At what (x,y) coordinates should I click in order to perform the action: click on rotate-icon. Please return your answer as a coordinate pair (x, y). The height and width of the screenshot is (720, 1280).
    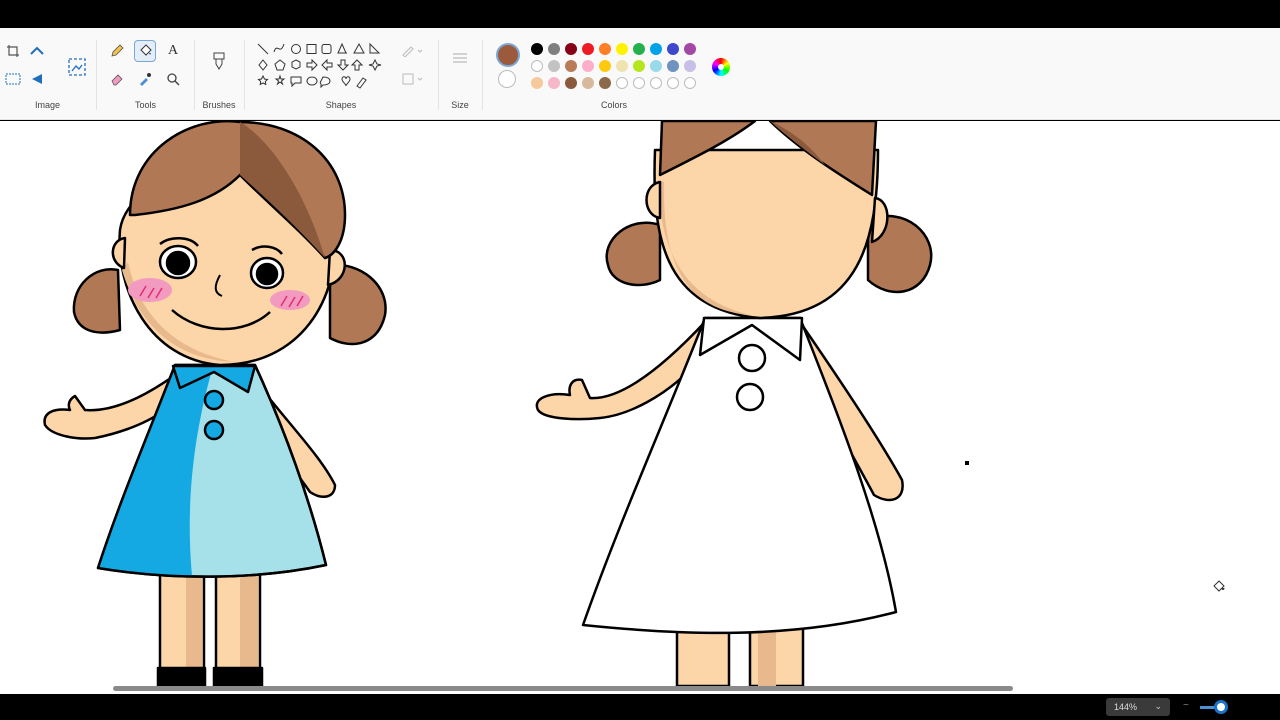
    Looking at the image, I should click on (37, 79).